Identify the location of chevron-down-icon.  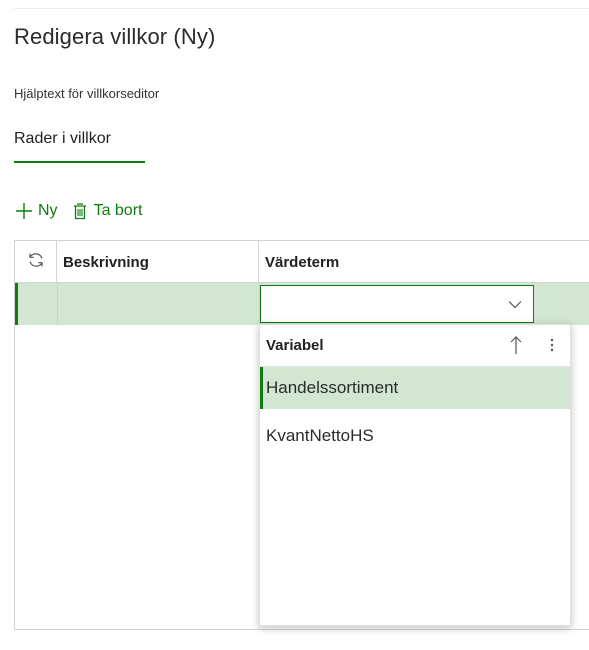
(515, 304).